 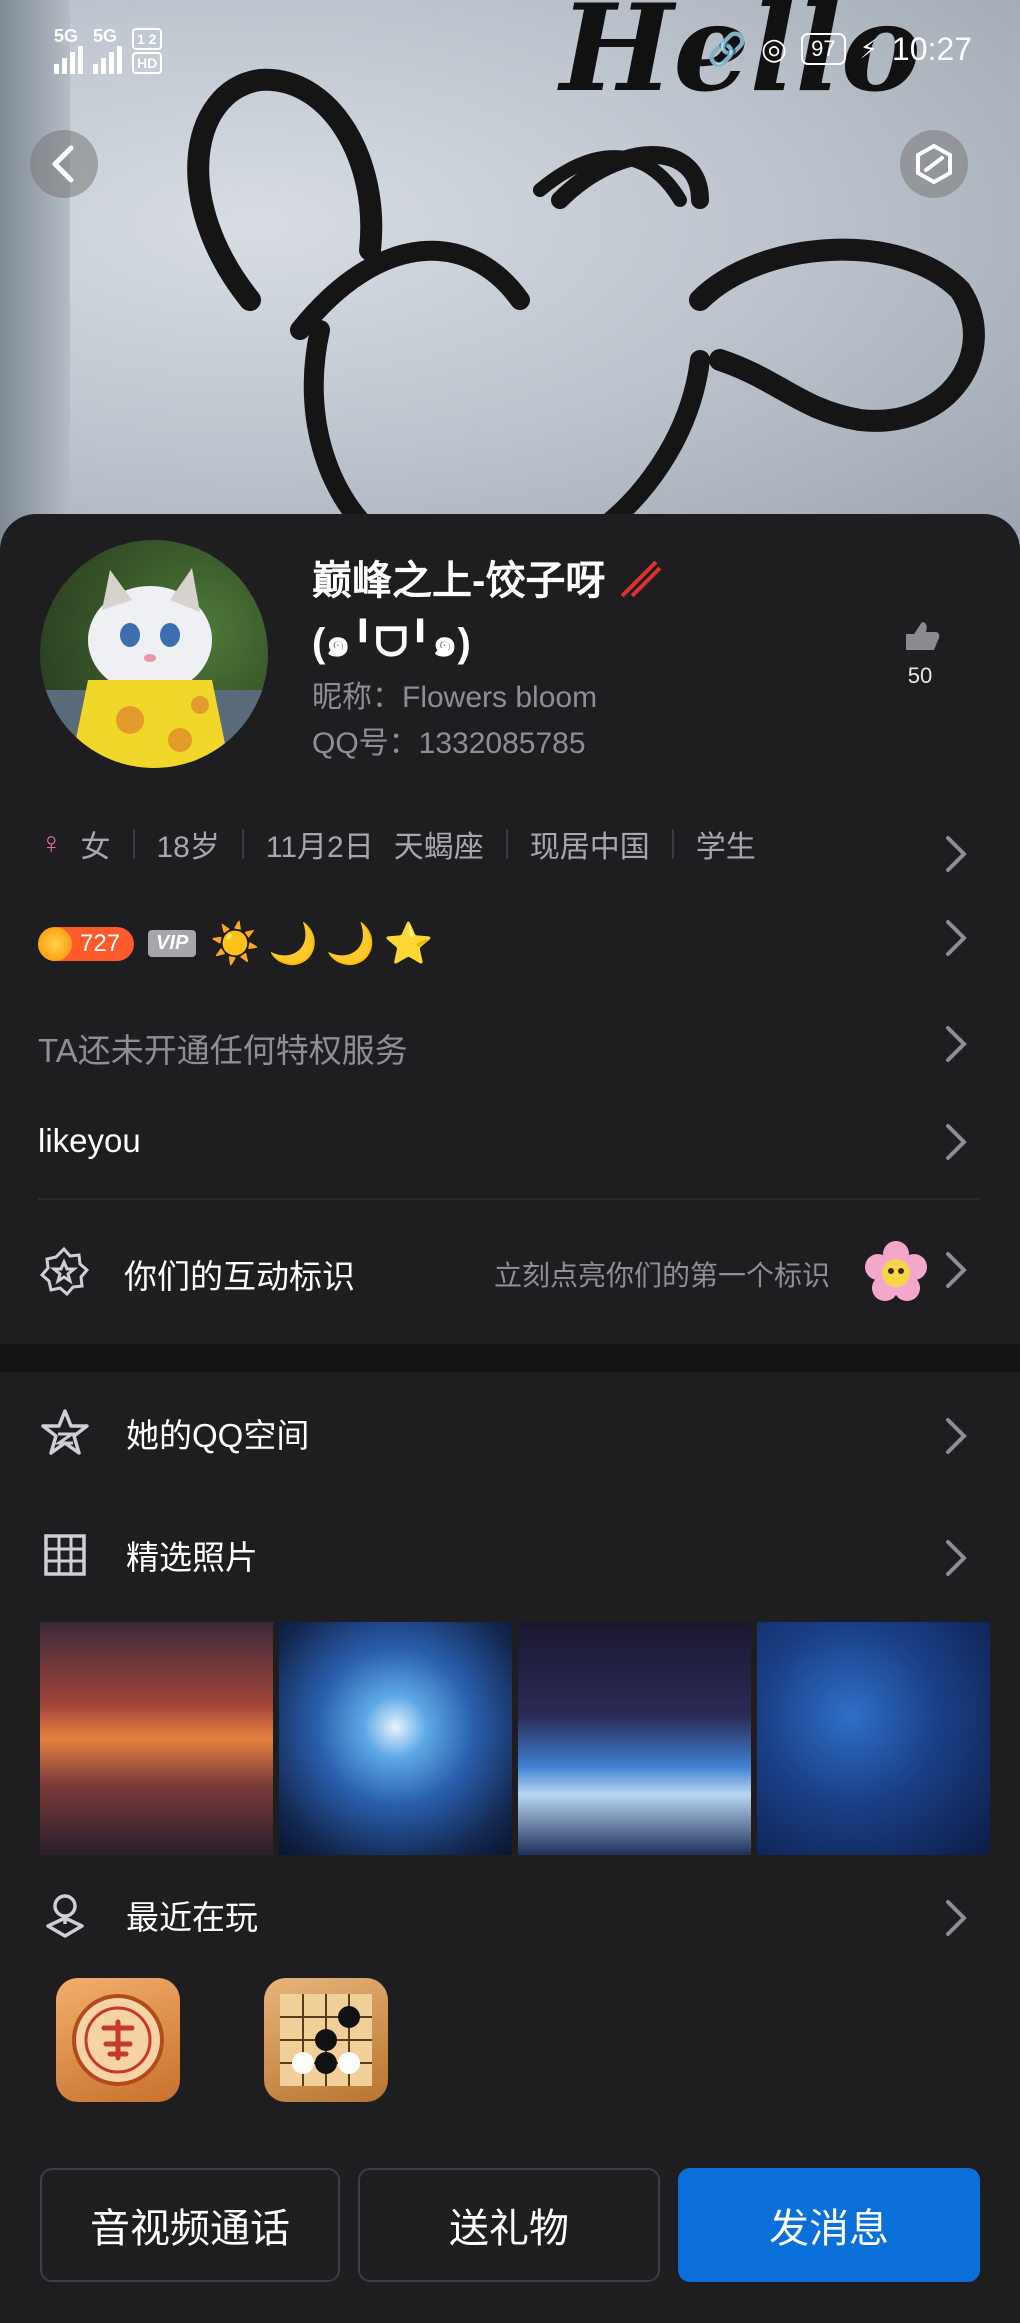 I want to click on qzone-row: 她的QQ空间, so click(x=173, y=1433).